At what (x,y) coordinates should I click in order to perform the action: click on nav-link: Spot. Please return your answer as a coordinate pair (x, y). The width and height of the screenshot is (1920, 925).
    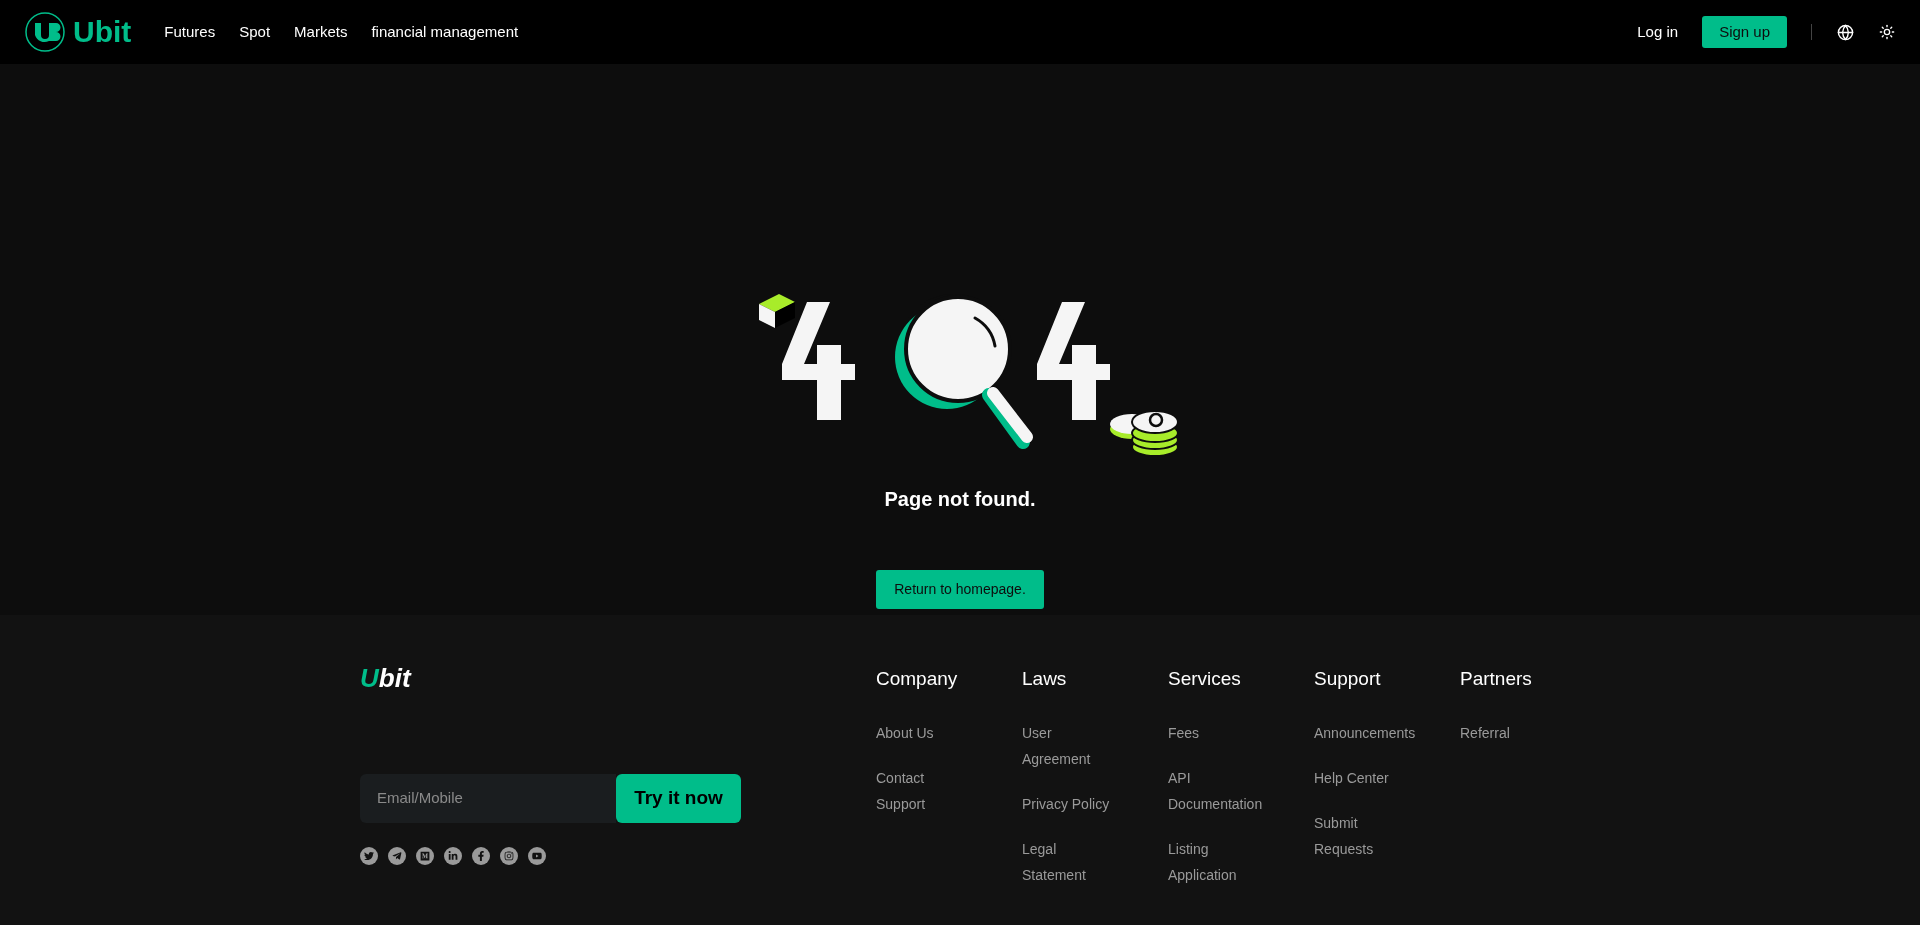
    Looking at the image, I should click on (255, 32).